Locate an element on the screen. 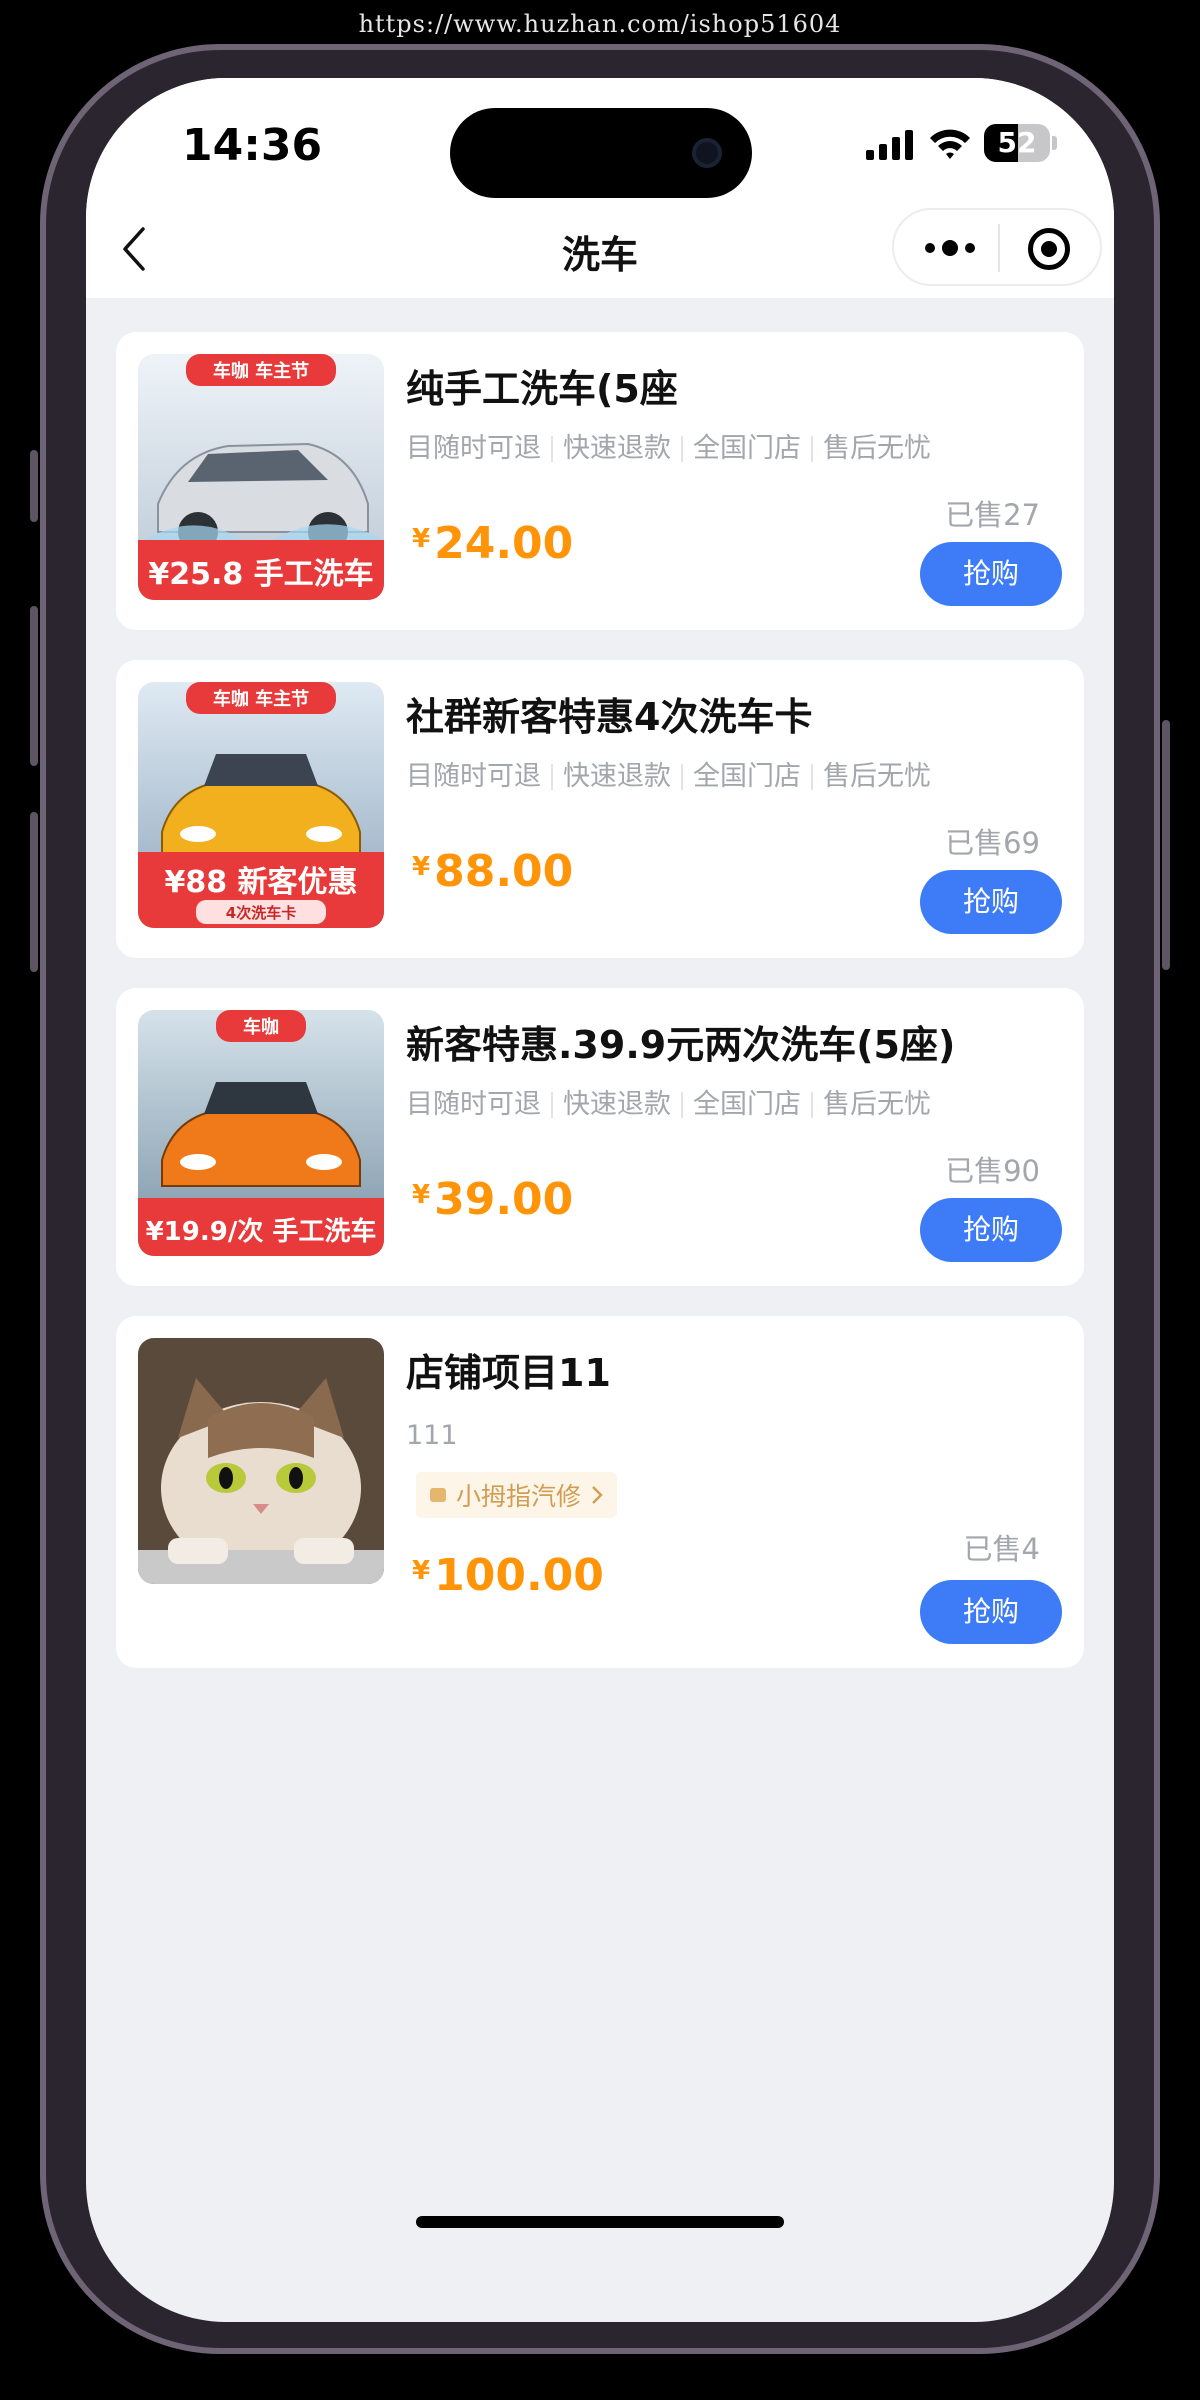 Image resolution: width=1200 pixels, height=2400 pixels. store-icon is located at coordinates (438, 1495).